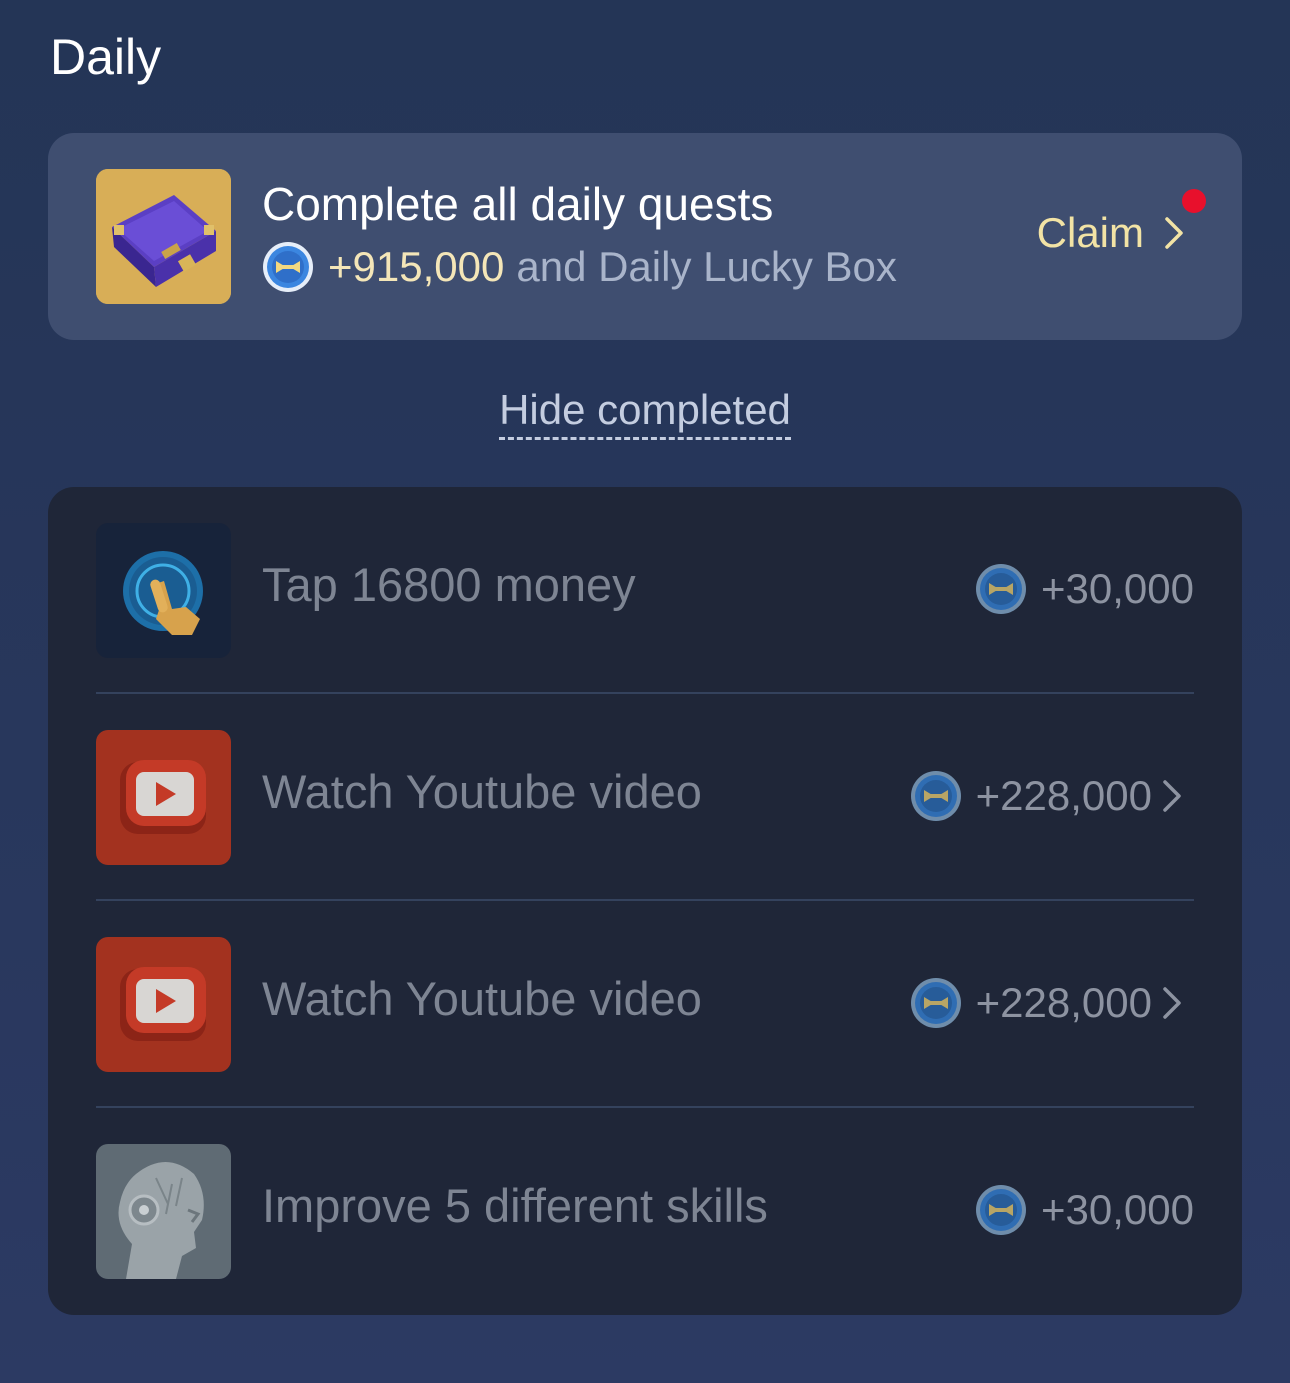 The width and height of the screenshot is (1290, 1383). What do you see at coordinates (163, 236) in the screenshot?
I see `briefcase-icon` at bounding box center [163, 236].